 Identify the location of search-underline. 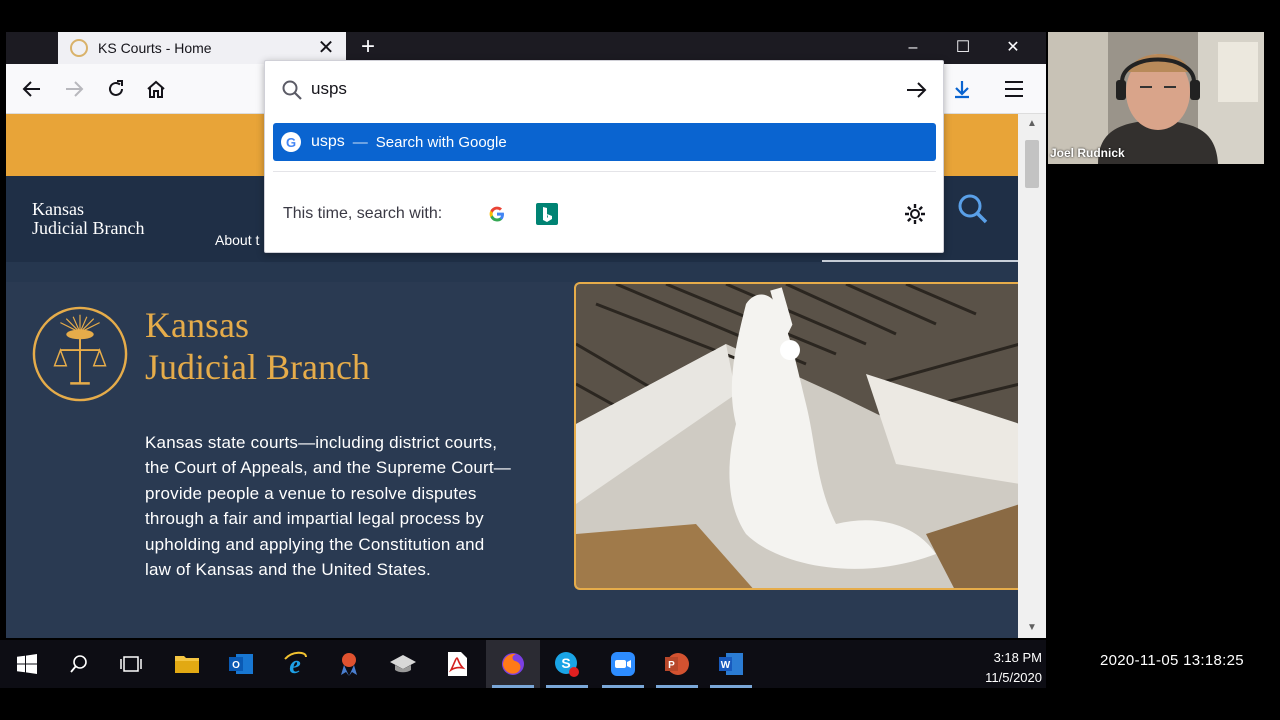
(920, 261).